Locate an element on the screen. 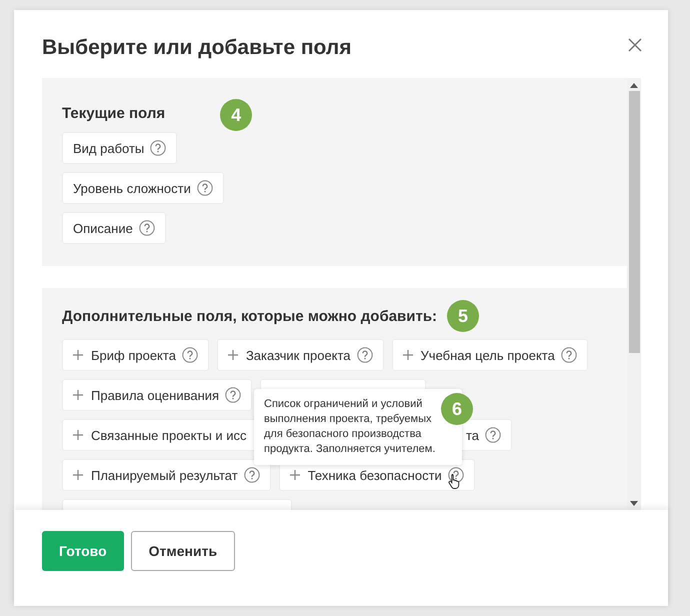 The image size is (690, 616). field-chip: Вид работы is located at coordinates (120, 148).